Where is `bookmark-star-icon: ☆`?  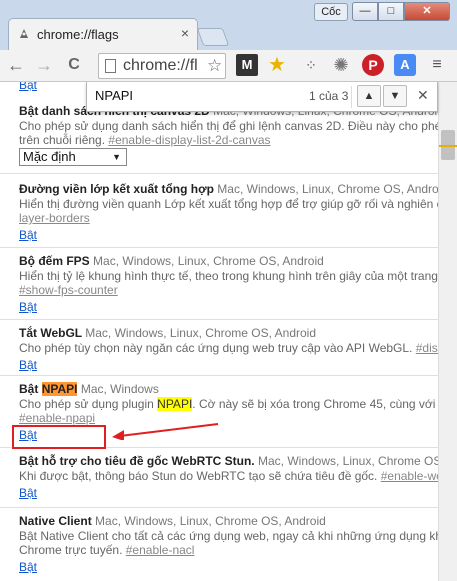
bookmark-star-icon: ☆ is located at coordinates (214, 66).